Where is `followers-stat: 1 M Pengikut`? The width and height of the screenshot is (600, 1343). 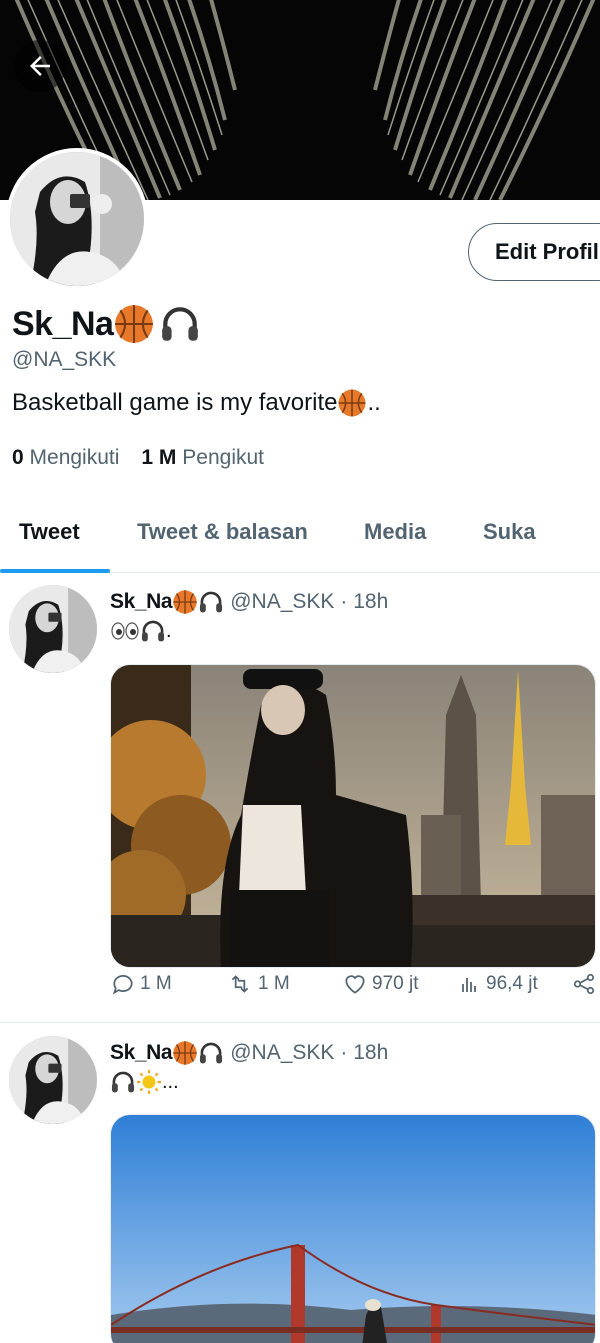 followers-stat: 1 M Pengikut is located at coordinates (202, 458).